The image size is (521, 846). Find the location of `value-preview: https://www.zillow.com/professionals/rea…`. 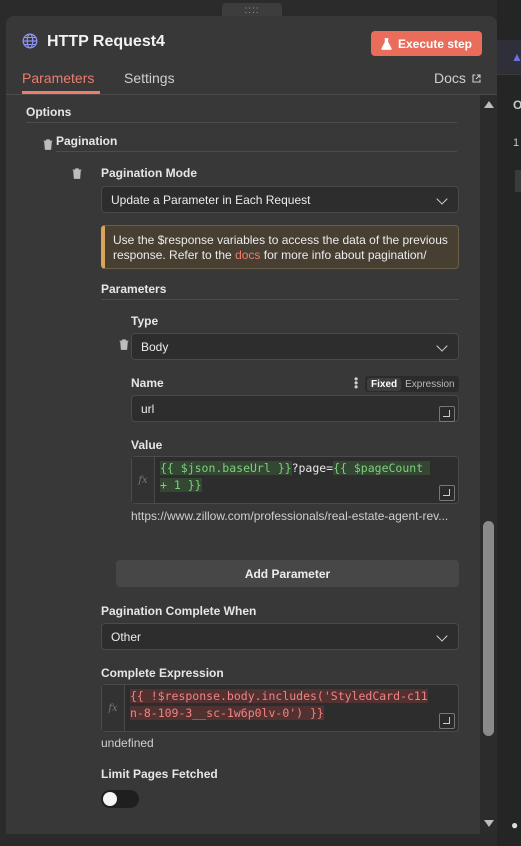

value-preview: https://www.zillow.com/professionals/rea… is located at coordinates (290, 516).